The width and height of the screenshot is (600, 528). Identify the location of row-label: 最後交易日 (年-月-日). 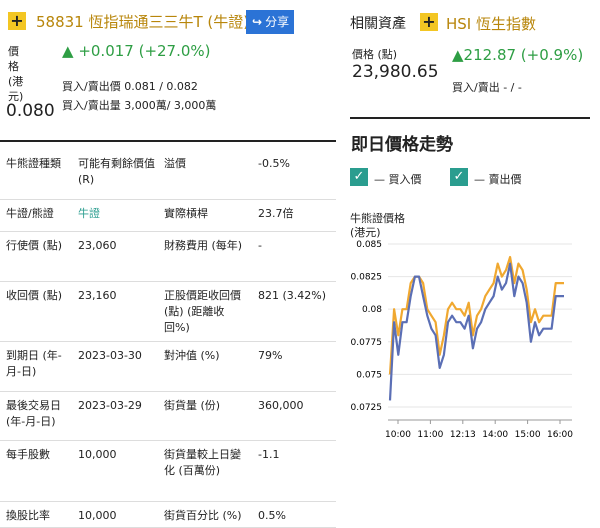
(33, 413).